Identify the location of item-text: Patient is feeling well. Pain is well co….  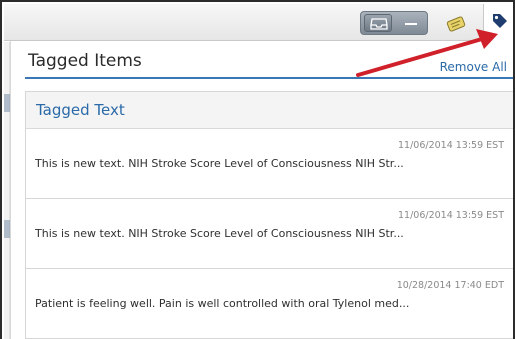
(222, 303).